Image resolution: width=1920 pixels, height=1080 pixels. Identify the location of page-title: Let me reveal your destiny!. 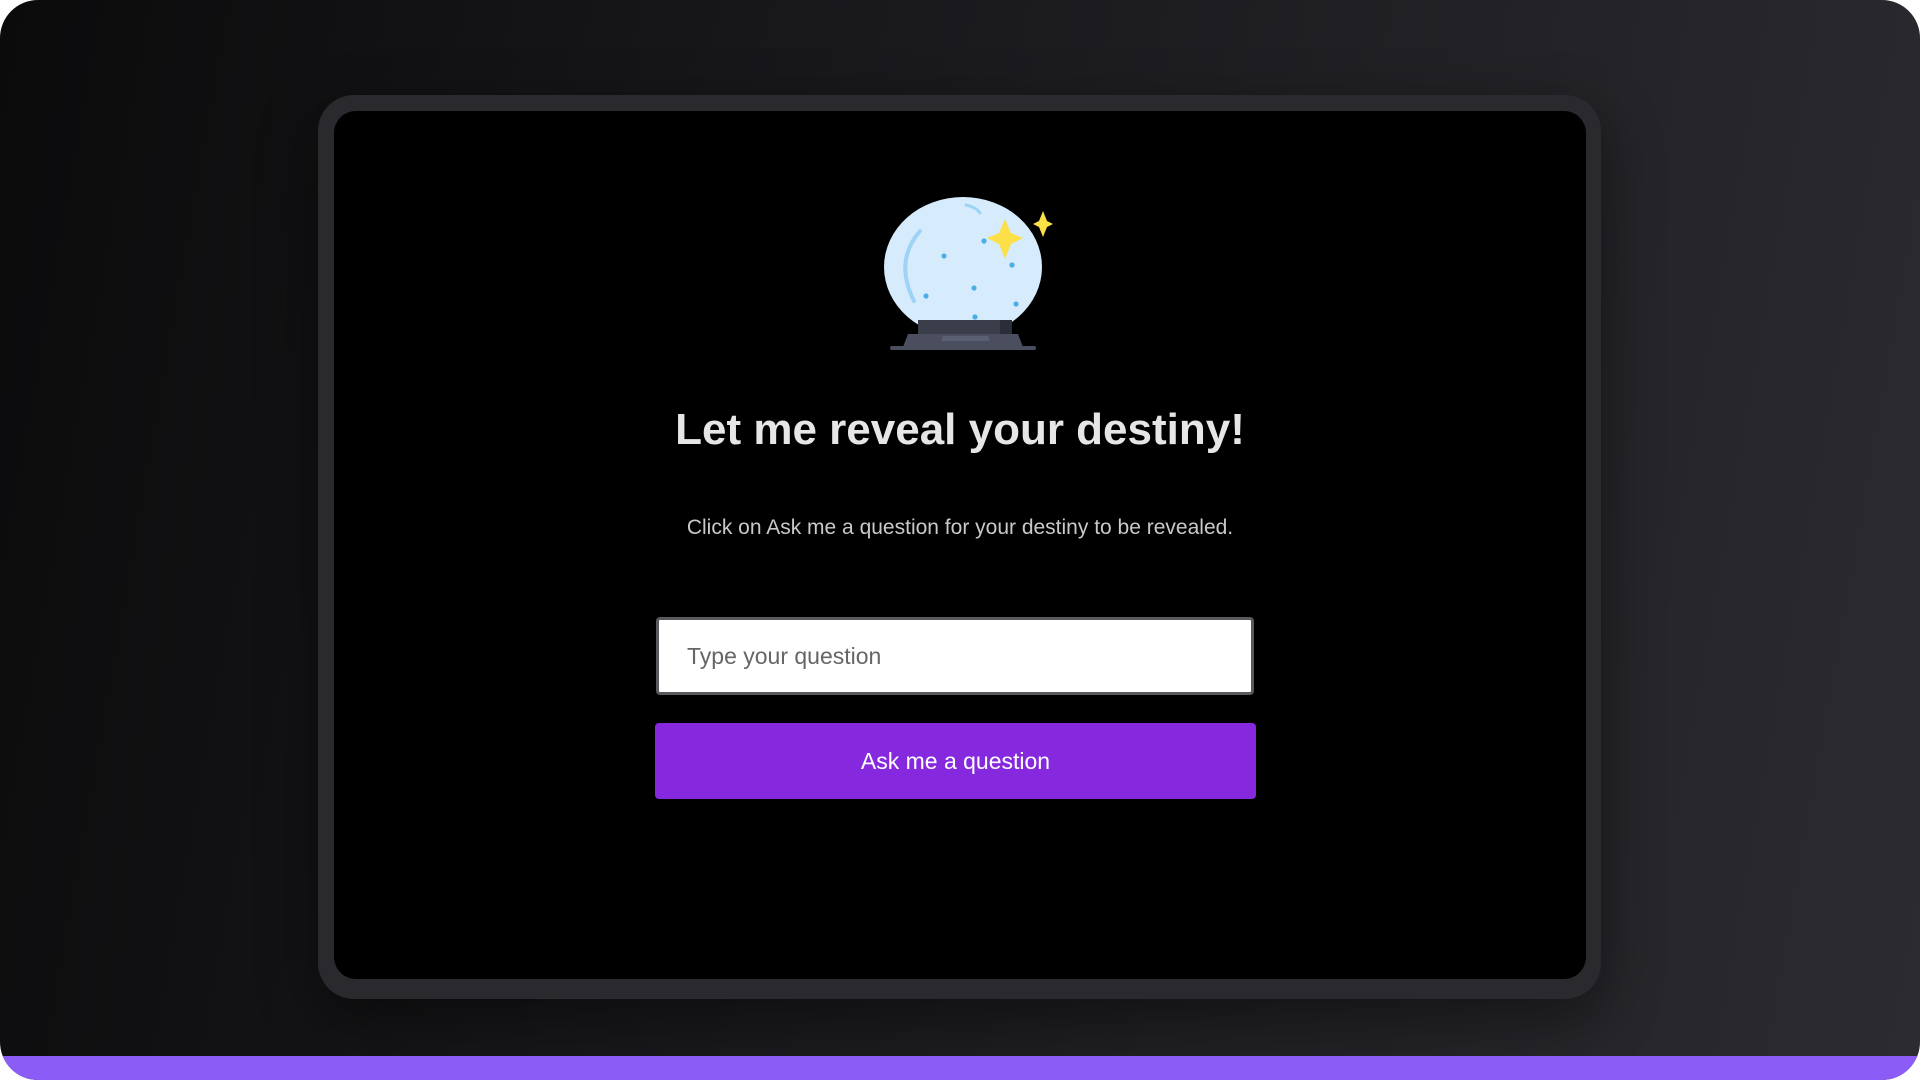
(960, 429).